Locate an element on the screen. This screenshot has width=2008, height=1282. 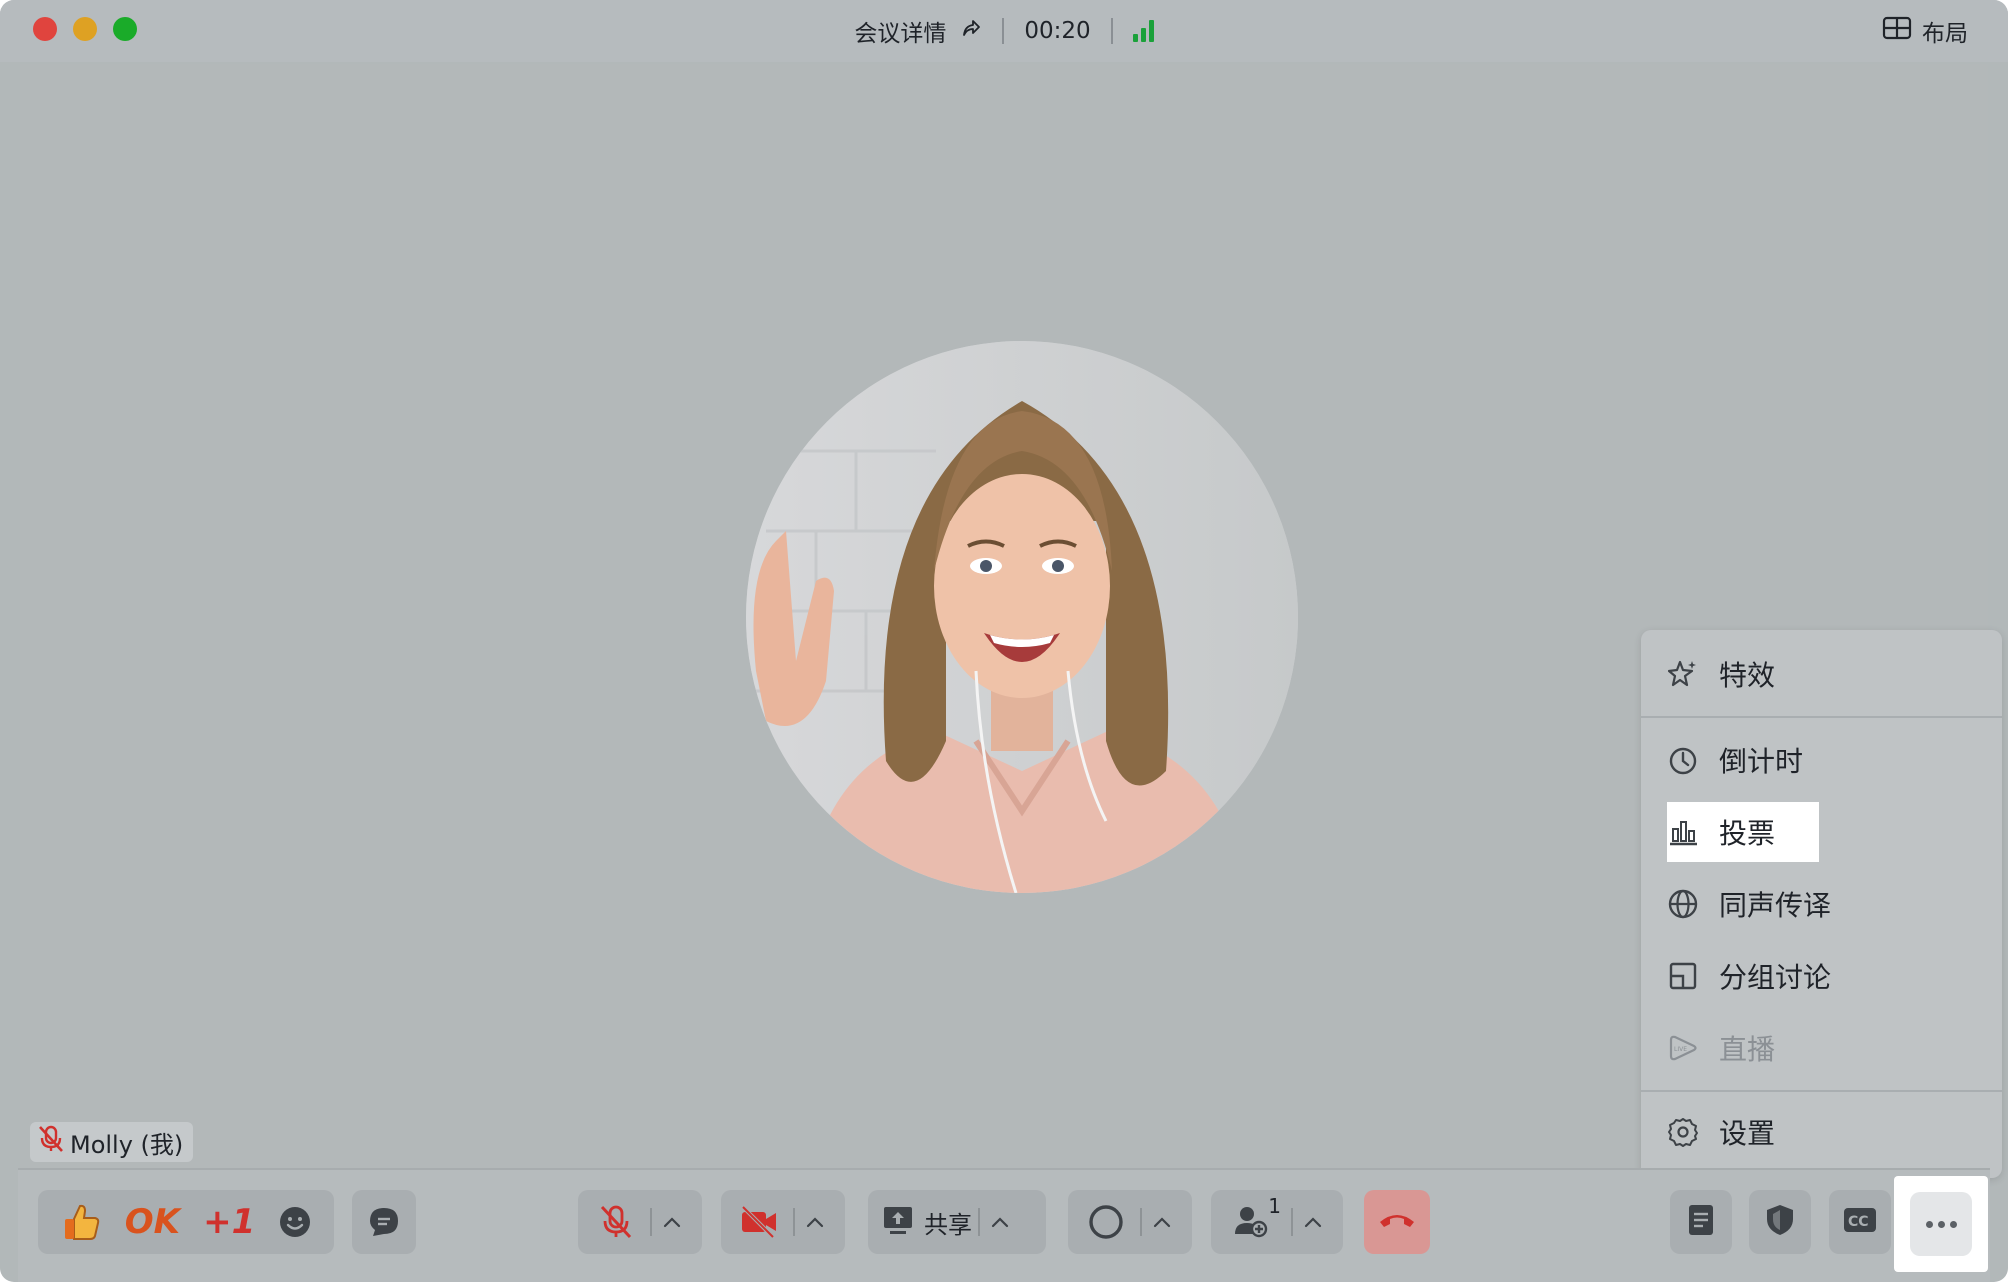
title-bar: 会议详情 00:20 布局 is located at coordinates (1004, 31).